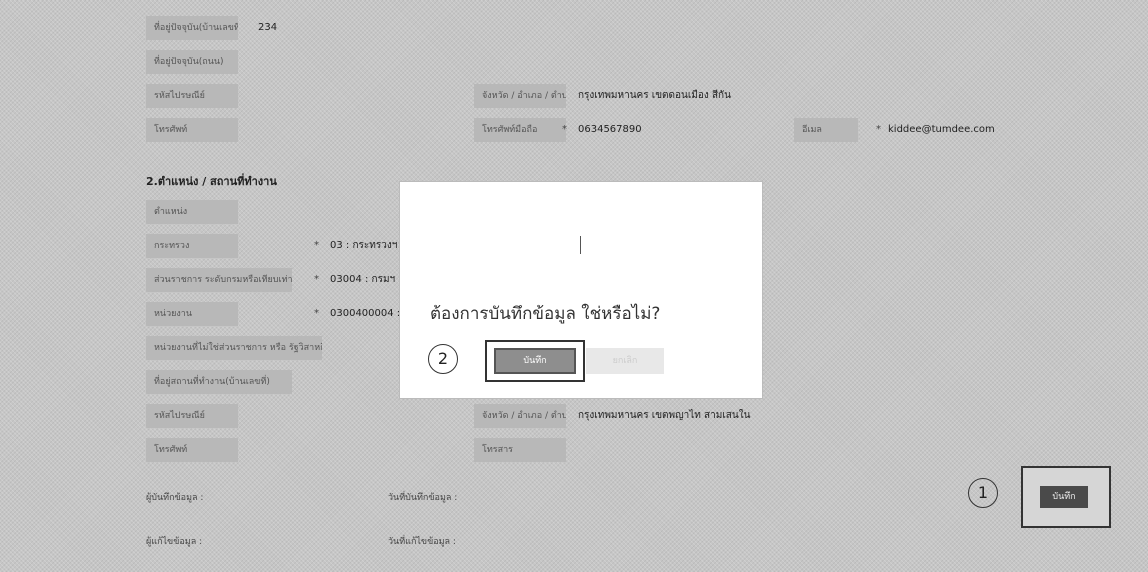 This screenshot has width=1148, height=572. Describe the element at coordinates (365, 314) in the screenshot. I see `division-value: 0300400004 :` at that location.